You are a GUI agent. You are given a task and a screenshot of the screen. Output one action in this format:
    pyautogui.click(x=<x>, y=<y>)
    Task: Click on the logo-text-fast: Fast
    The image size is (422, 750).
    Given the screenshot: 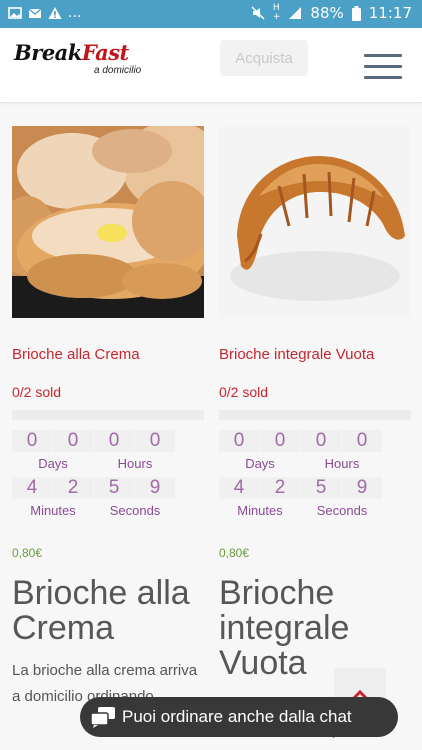 What is the action you would take?
    pyautogui.click(x=105, y=52)
    